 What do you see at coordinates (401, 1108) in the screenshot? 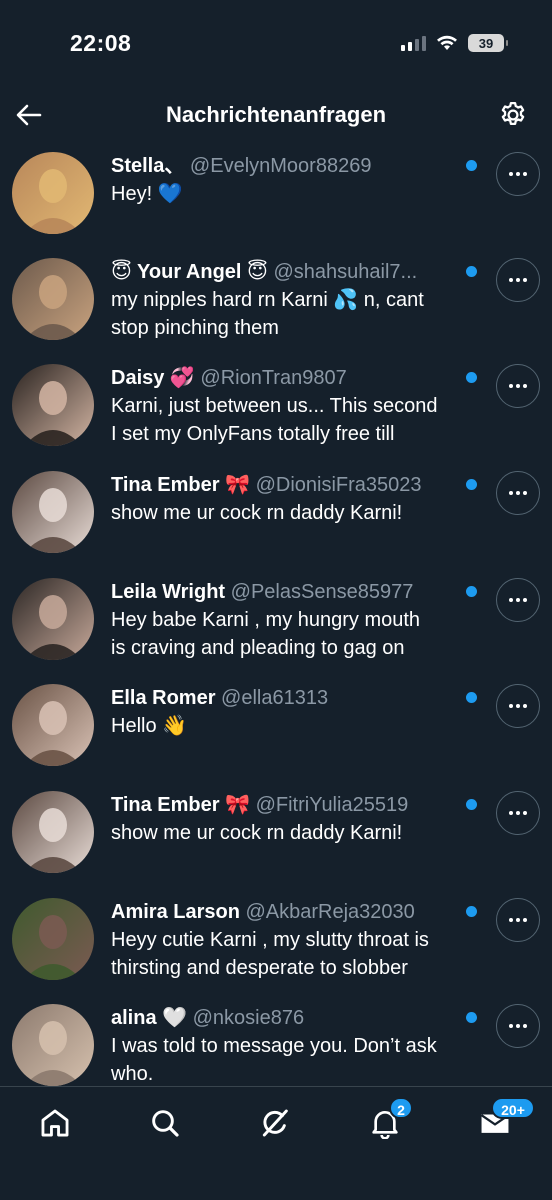
I see `notifications-badge: 2` at bounding box center [401, 1108].